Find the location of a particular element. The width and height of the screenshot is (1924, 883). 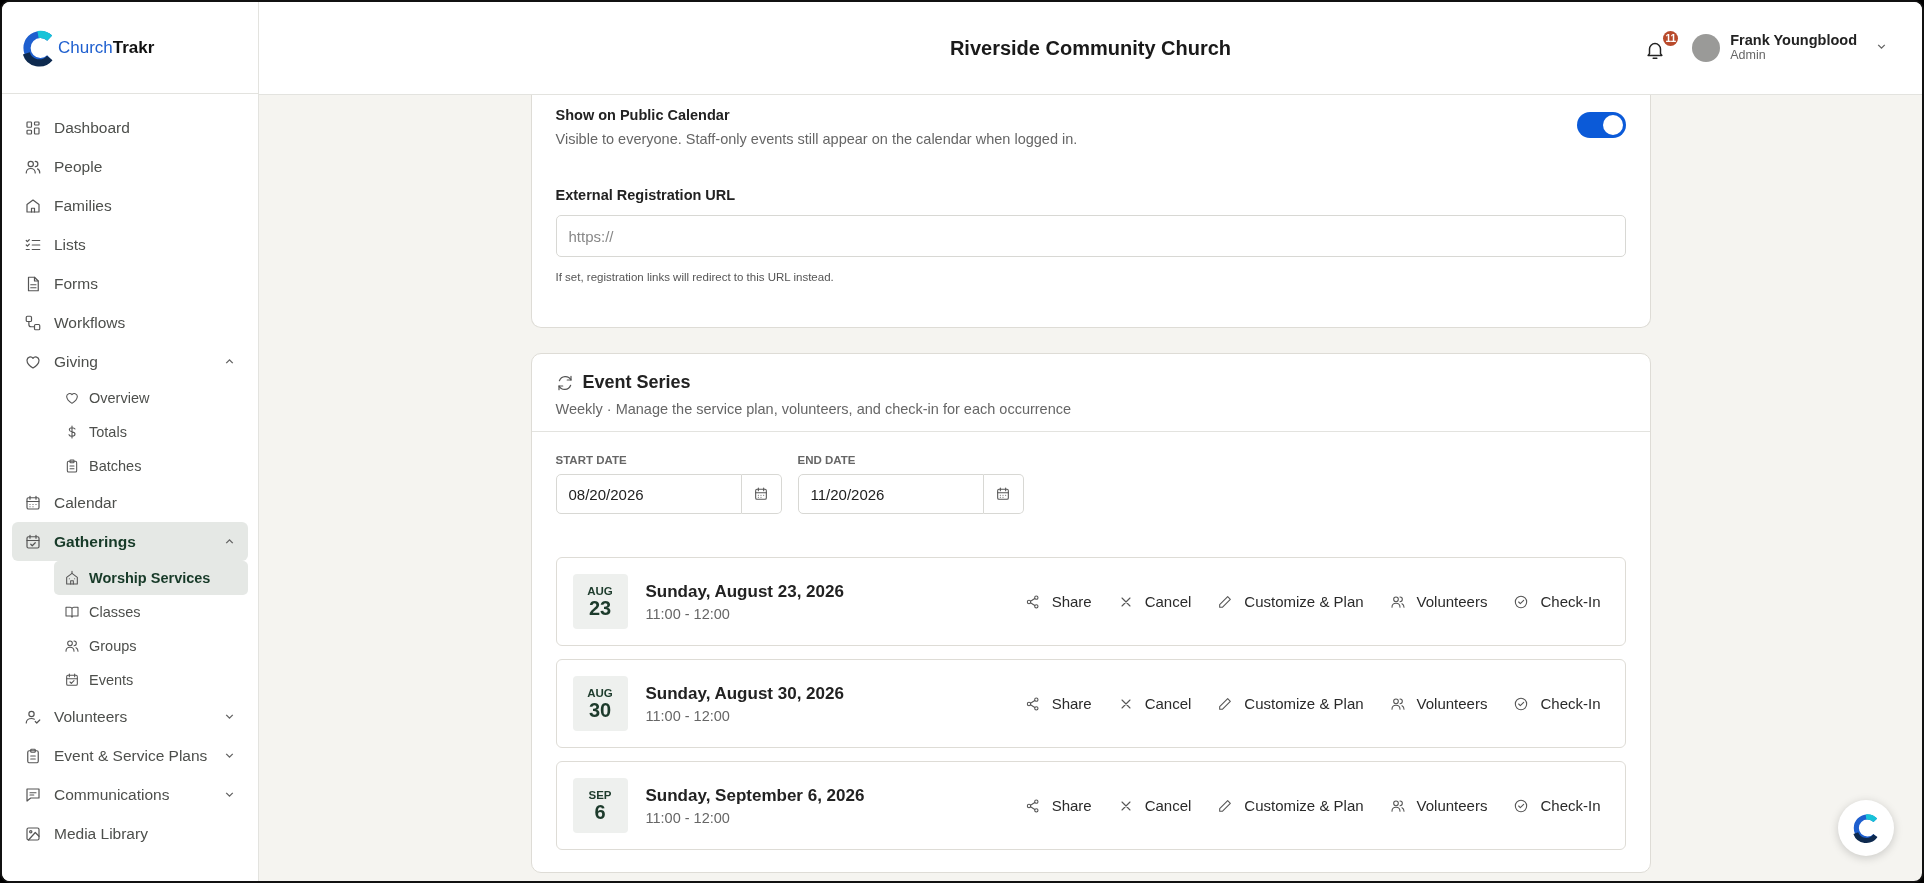

sidebar-item: Families is located at coordinates (130, 205).